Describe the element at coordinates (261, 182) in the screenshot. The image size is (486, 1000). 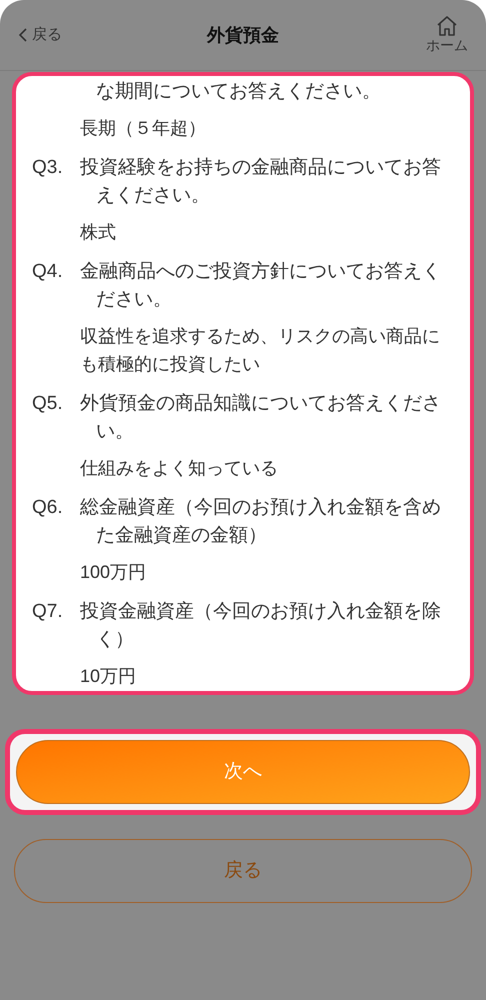
I see `question-text: 投資経験をお持ちの金融商品についてお答えください。` at that location.